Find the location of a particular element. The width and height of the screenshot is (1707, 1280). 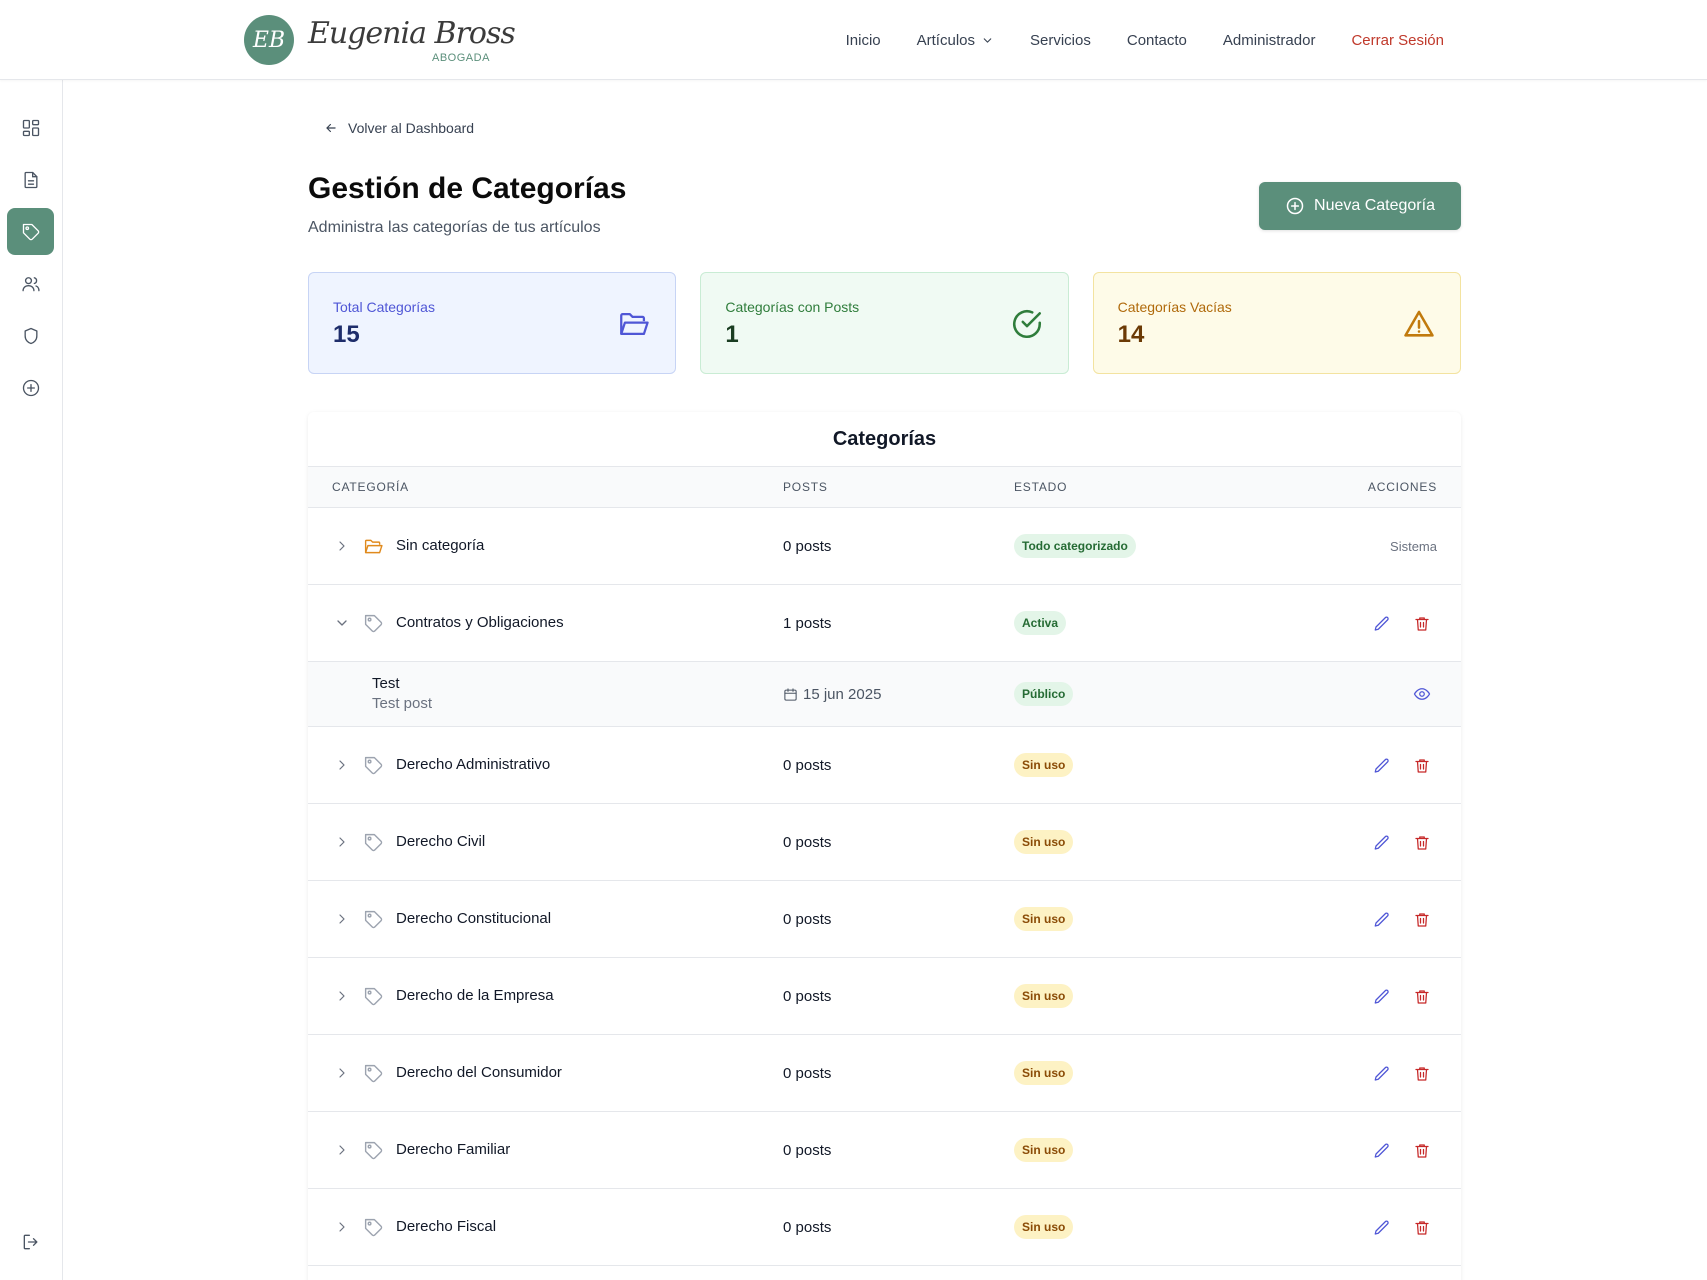

brand-logo: EB Eugenia Bross ABOGADA is located at coordinates (380, 40).